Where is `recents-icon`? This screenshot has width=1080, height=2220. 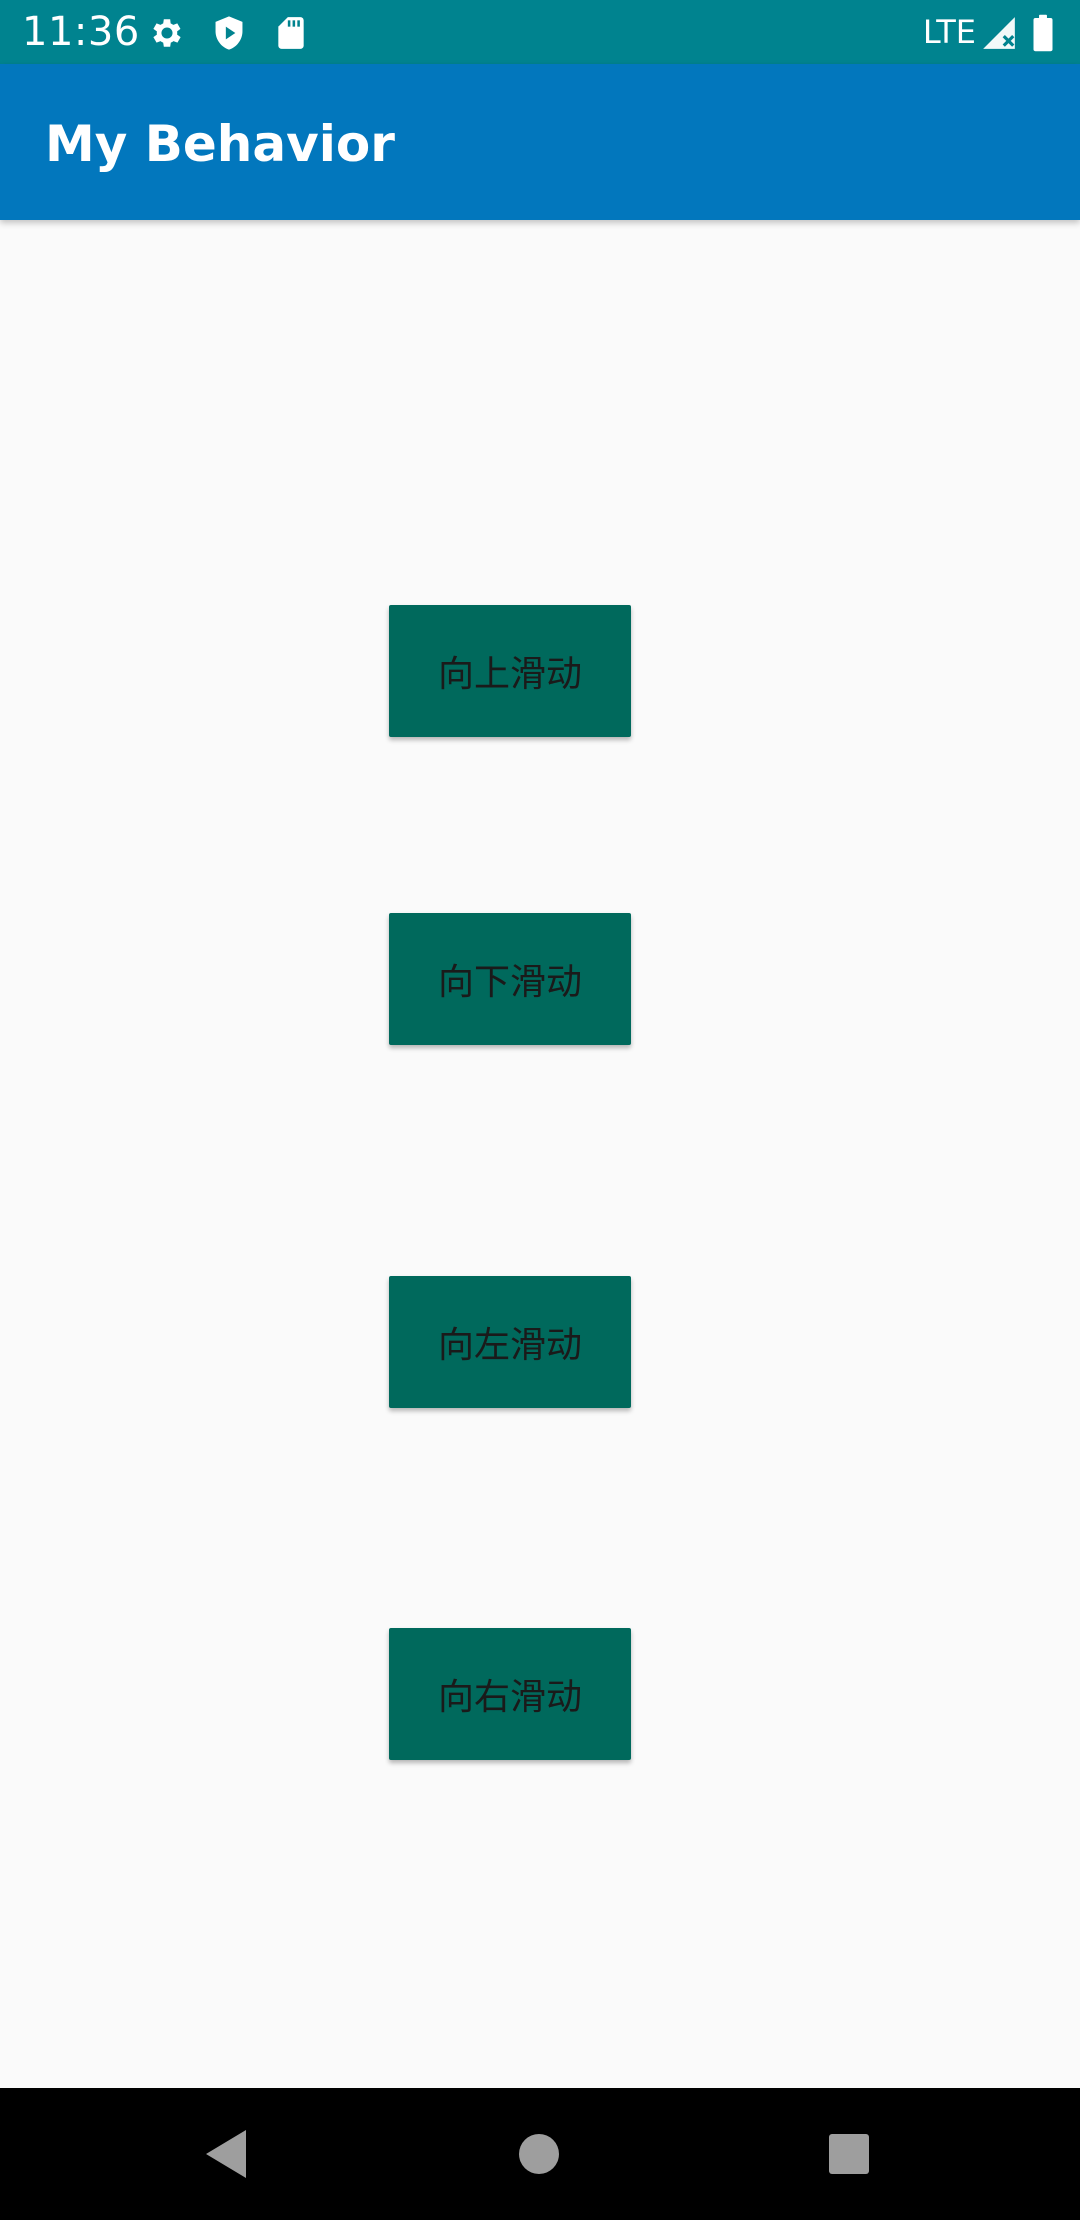 recents-icon is located at coordinates (849, 2154).